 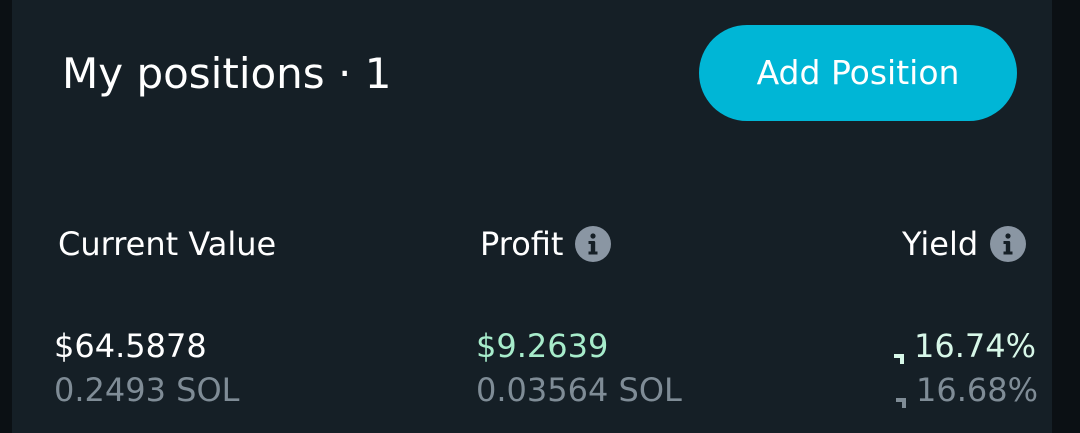 I want to click on current-value-sol: 0.2493 SOL, so click(x=147, y=390).